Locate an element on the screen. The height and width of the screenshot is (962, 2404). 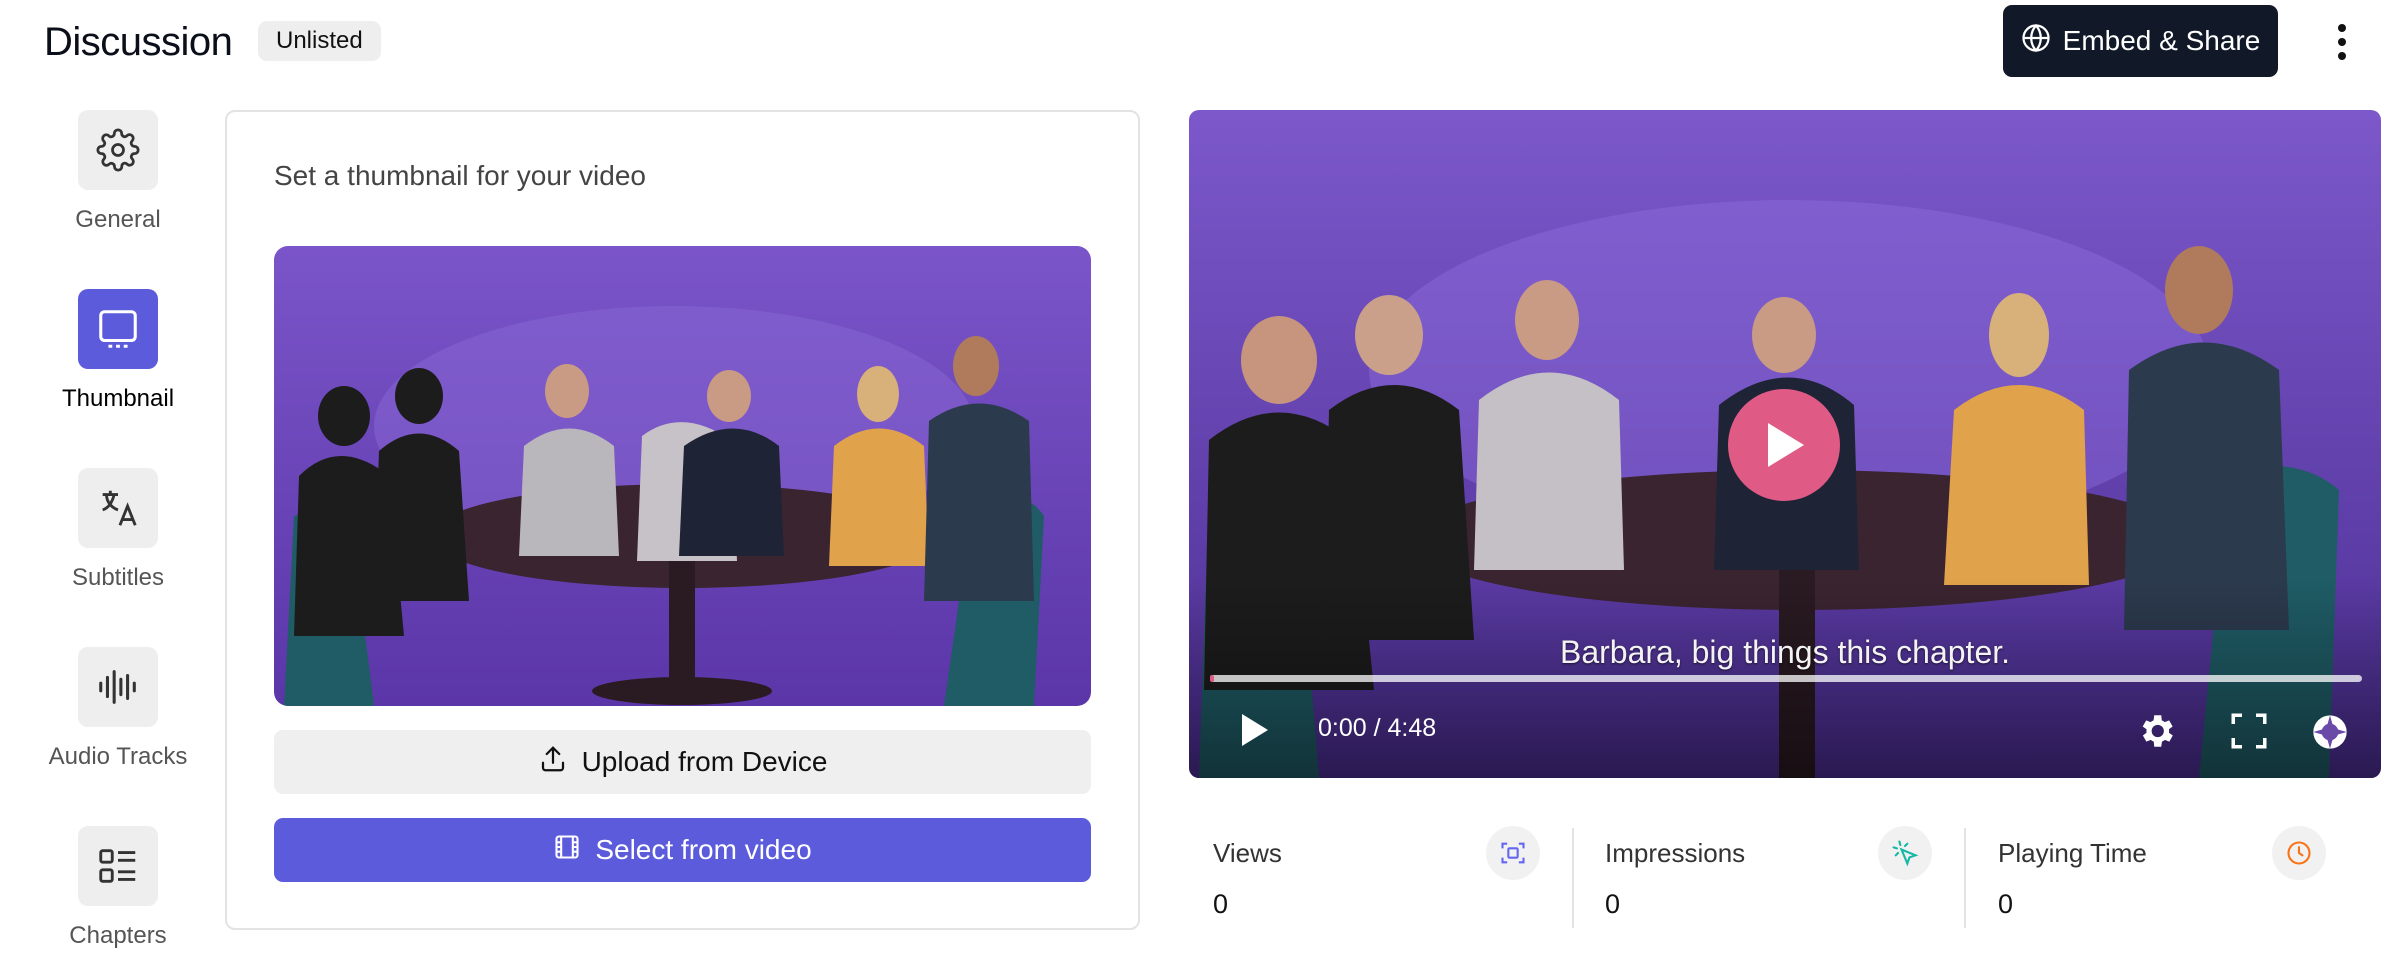
list-icon is located at coordinates (118, 866).